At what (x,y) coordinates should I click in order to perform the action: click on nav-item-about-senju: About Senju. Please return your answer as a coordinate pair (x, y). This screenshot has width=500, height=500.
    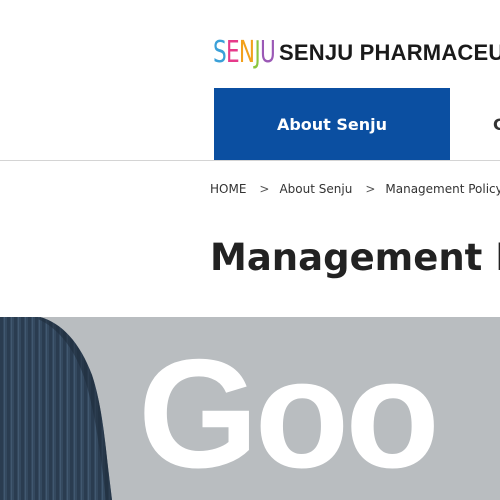
    Looking at the image, I should click on (332, 124).